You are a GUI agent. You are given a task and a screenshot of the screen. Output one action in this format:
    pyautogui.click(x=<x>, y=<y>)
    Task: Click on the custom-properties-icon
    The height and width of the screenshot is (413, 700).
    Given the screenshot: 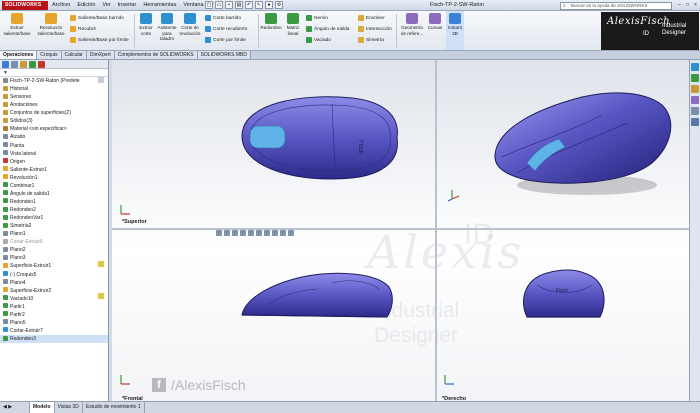 What is the action you would take?
    pyautogui.click(x=695, y=122)
    